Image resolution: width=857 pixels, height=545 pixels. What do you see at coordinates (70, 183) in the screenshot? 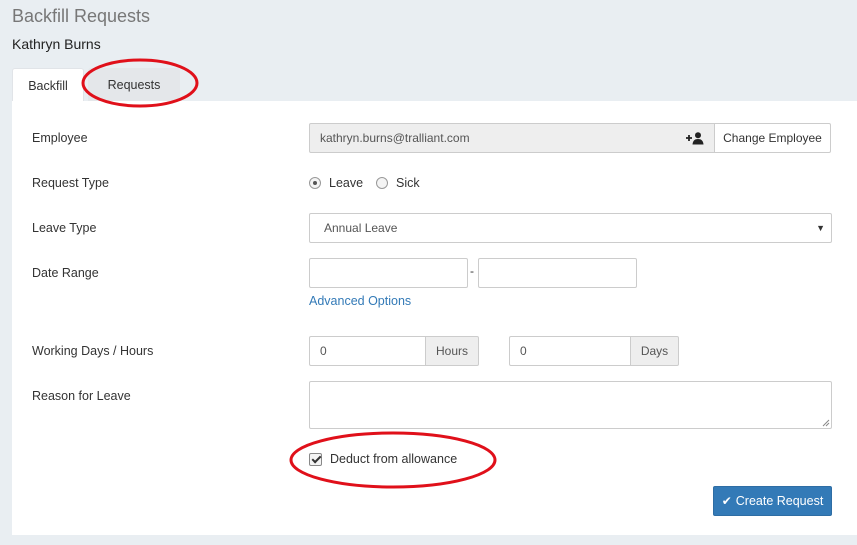
I see `request-type-label: Request Type` at bounding box center [70, 183].